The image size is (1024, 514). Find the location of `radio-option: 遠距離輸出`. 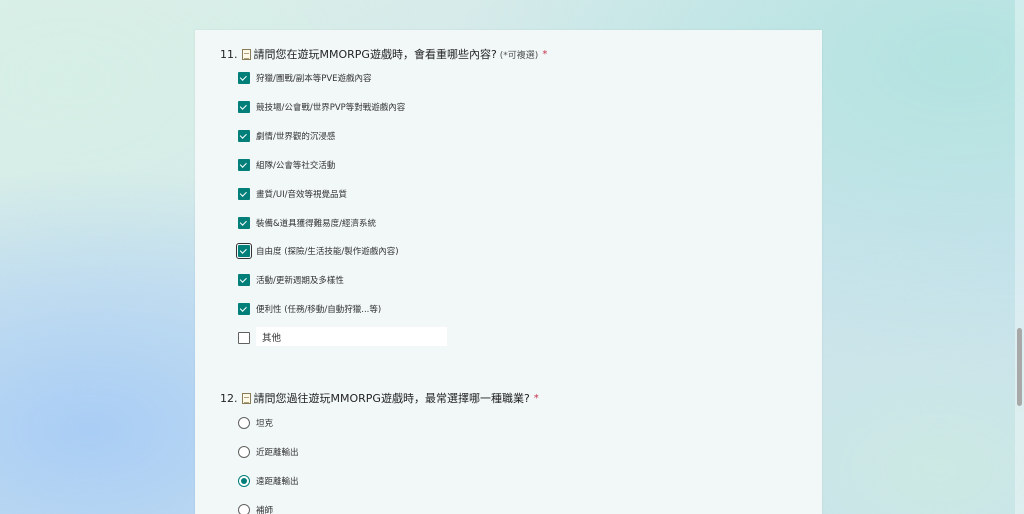

radio-option: 遠距離輸出 is located at coordinates (268, 481).